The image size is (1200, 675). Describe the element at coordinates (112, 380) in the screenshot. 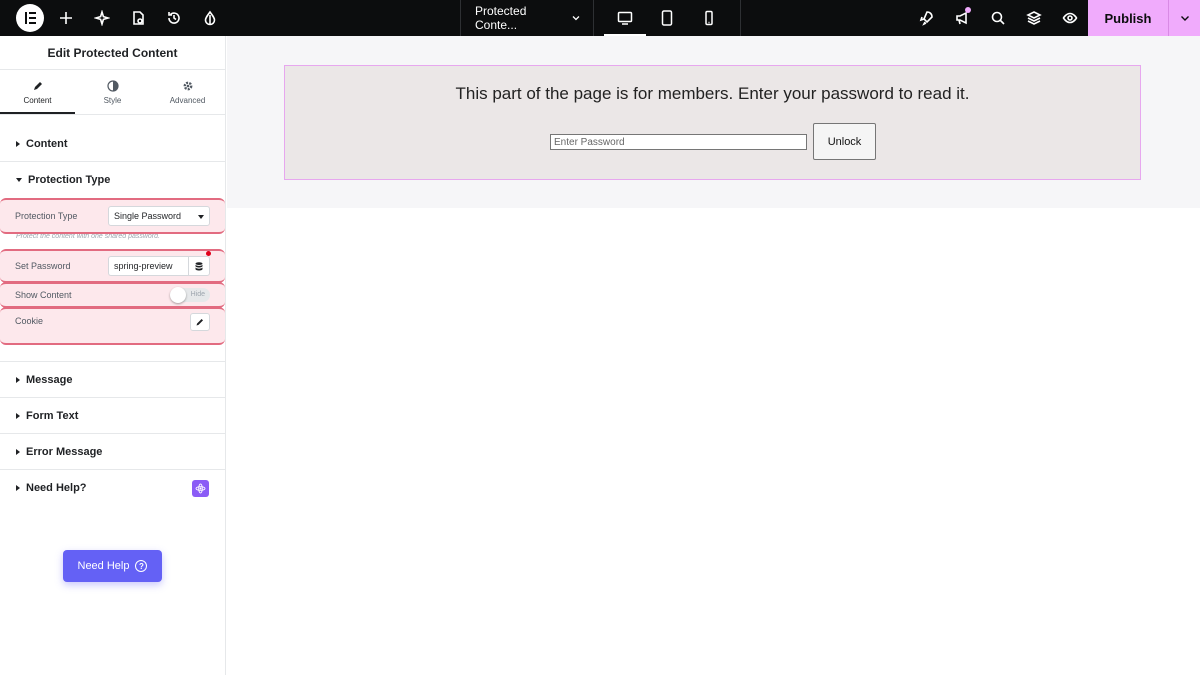

I see `section-message: Message` at that location.